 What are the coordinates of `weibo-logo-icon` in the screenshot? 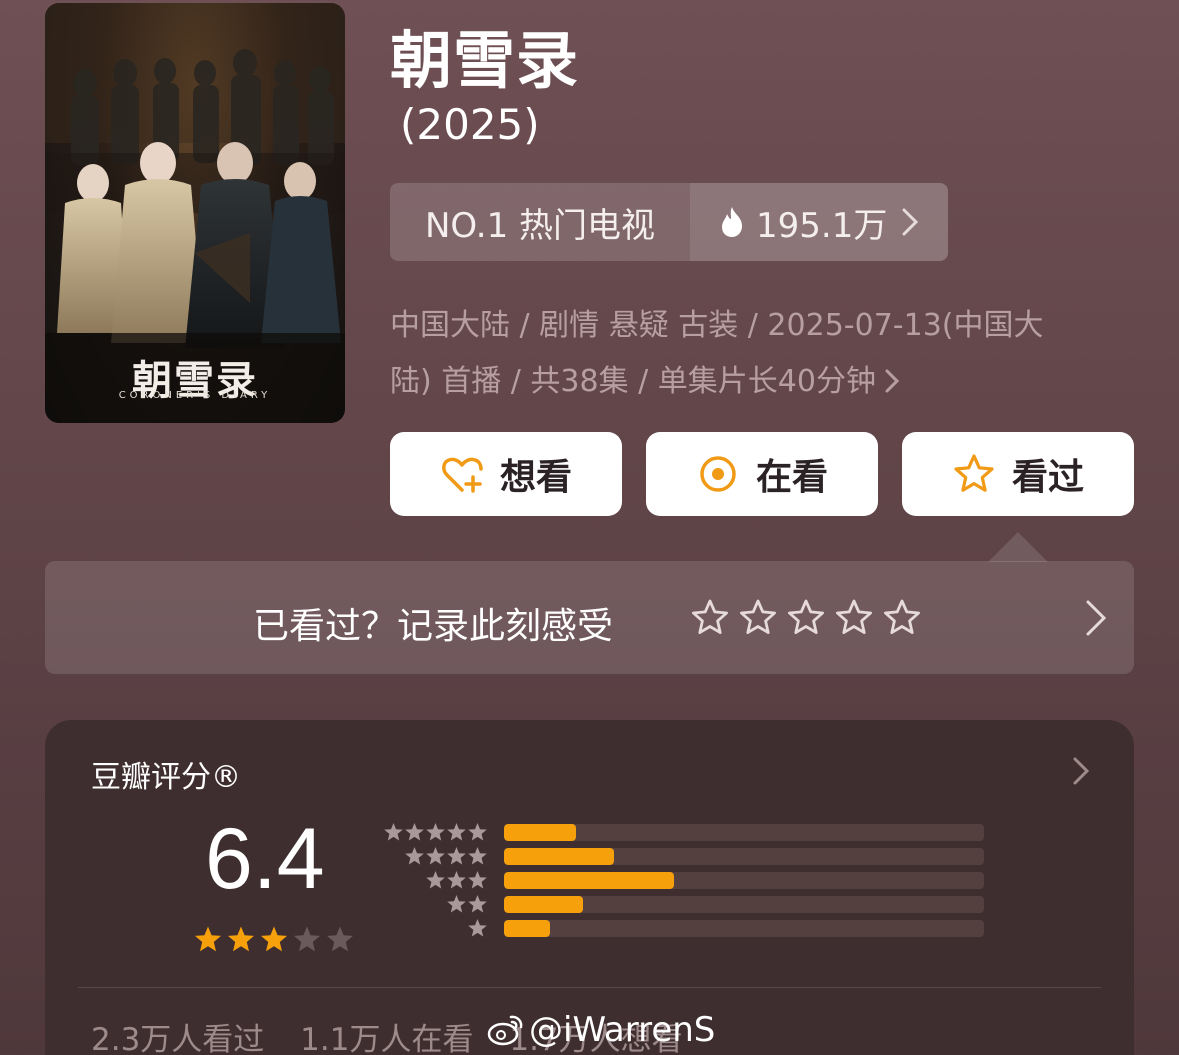 It's located at (505, 1030).